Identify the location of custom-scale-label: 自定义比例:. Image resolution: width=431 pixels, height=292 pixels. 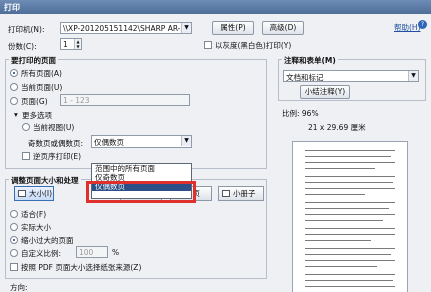
(41, 253).